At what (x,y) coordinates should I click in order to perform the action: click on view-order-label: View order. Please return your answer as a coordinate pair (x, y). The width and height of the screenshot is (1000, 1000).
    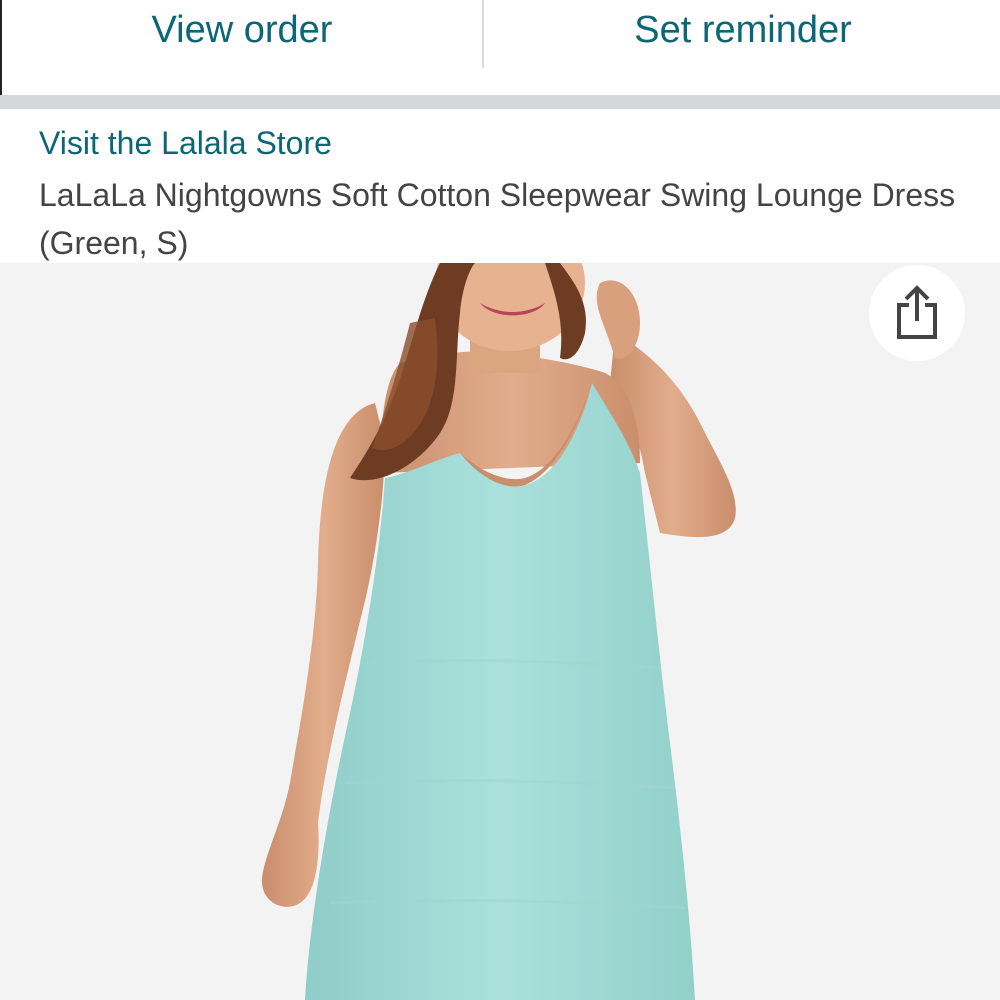
    Looking at the image, I should click on (242, 29).